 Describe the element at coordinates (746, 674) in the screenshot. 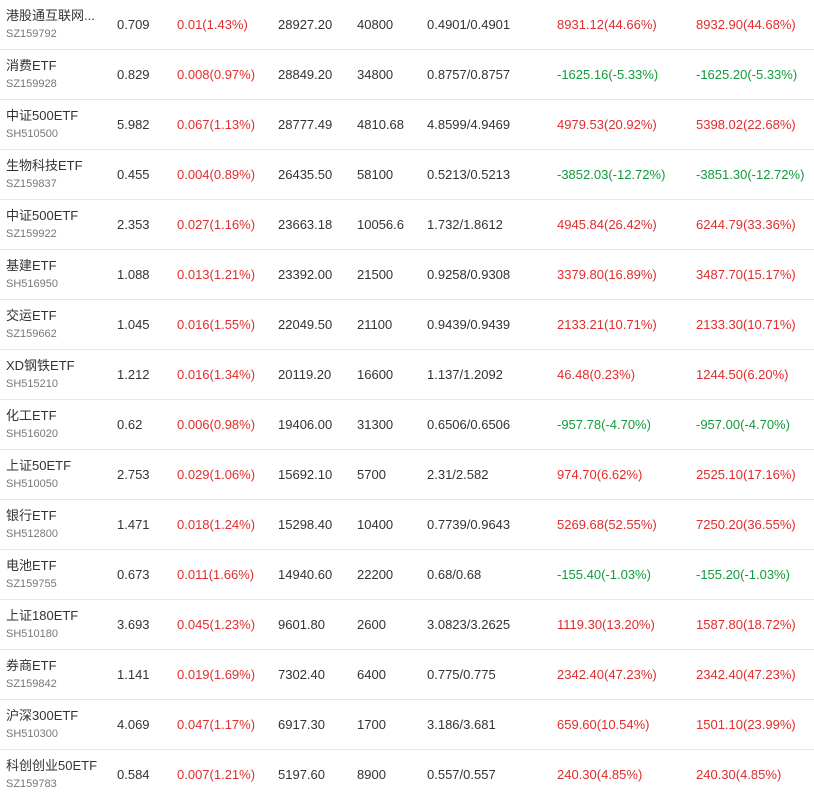

I see `total-profit: 2342.40(47.23%)` at that location.